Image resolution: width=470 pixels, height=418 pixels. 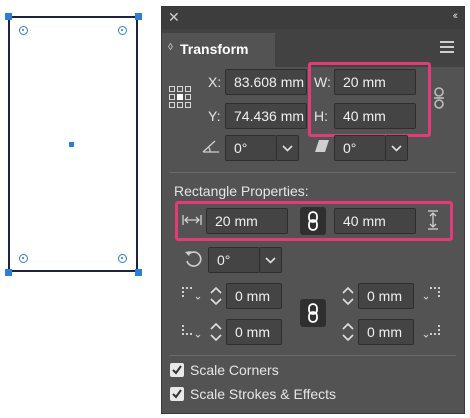 I want to click on corner-tr-stepper, so click(x=348, y=296).